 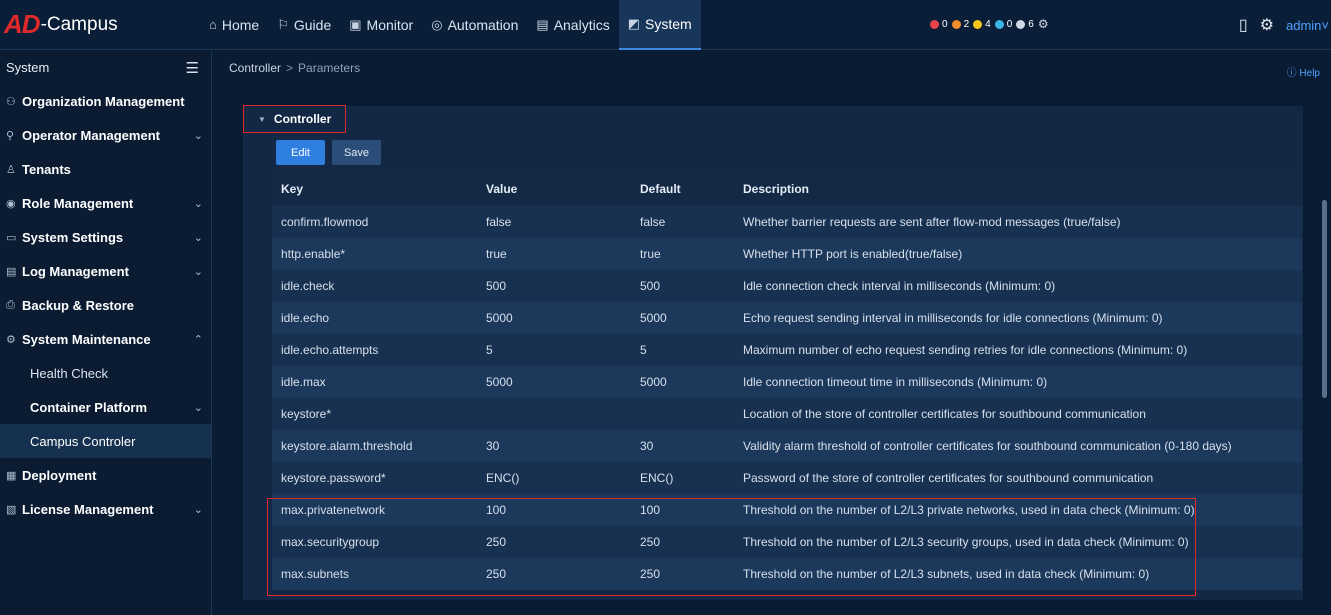 What do you see at coordinates (1043, 24) in the screenshot?
I see `alarm-settings-icon: ⚙` at bounding box center [1043, 24].